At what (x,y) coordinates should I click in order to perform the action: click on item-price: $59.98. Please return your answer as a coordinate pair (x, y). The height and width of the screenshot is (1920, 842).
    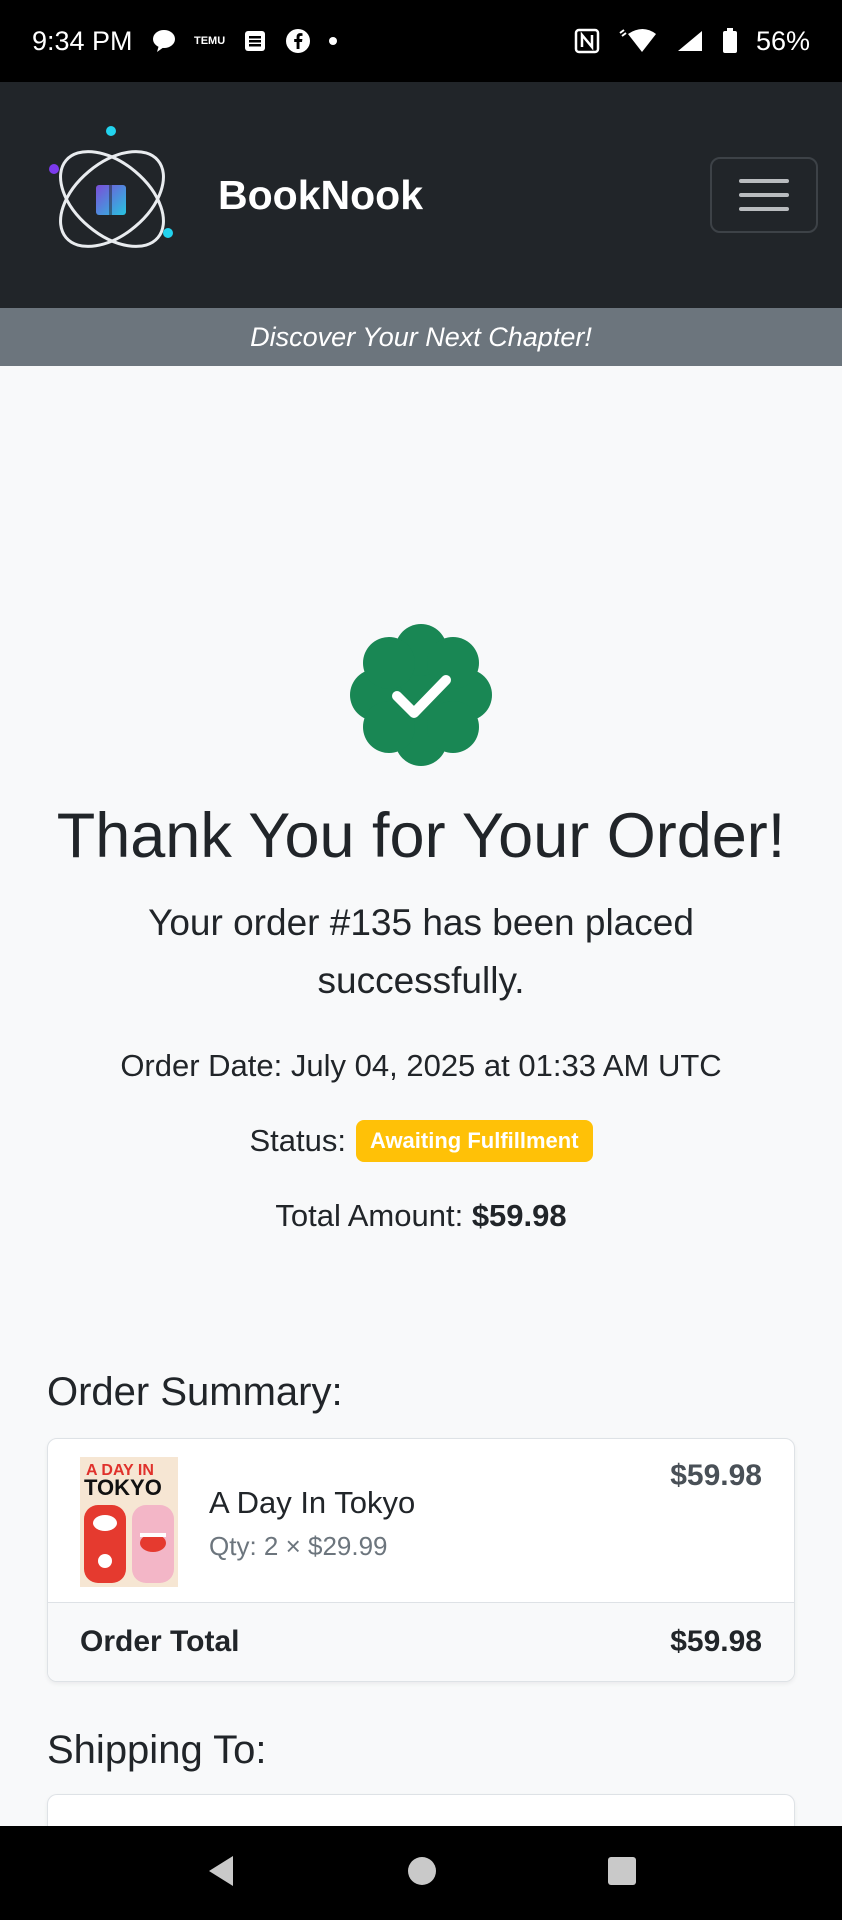
    Looking at the image, I should click on (716, 1475).